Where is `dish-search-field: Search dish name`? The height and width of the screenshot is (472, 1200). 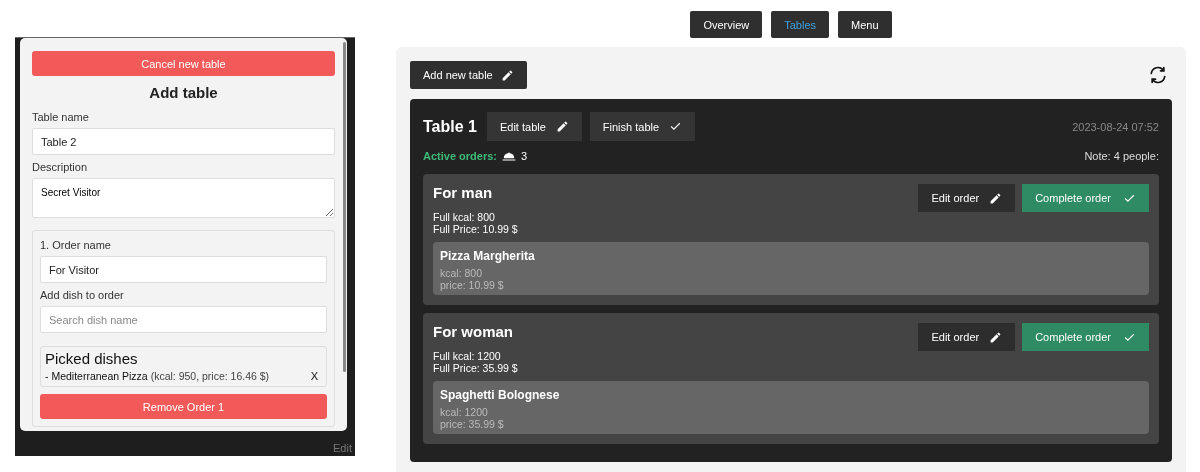
dish-search-field: Search dish name is located at coordinates (183, 319).